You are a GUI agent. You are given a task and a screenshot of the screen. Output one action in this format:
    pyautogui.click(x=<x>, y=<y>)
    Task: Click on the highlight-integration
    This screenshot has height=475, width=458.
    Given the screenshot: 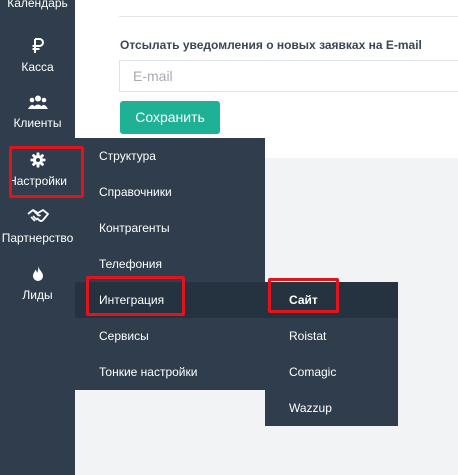 What is the action you would take?
    pyautogui.click(x=135, y=296)
    